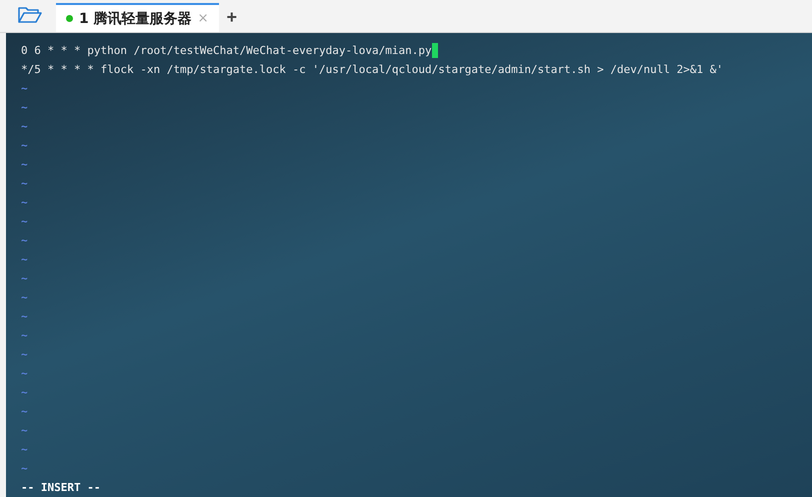 The height and width of the screenshot is (497, 812). What do you see at coordinates (30, 15) in the screenshot?
I see `folder-icon` at bounding box center [30, 15].